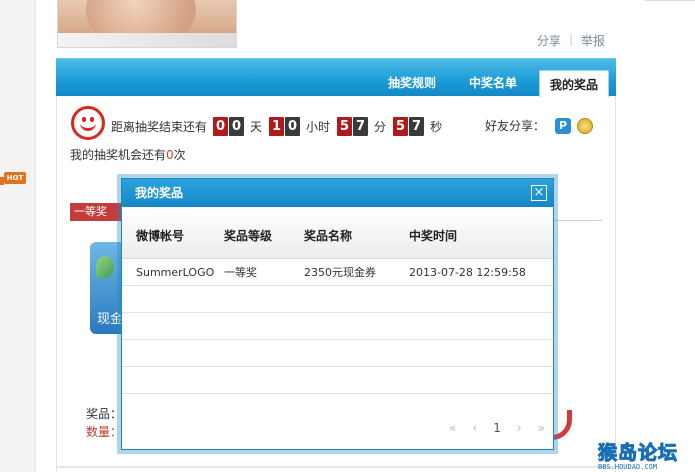 This screenshot has width=695, height=472. What do you see at coordinates (638, 453) in the screenshot?
I see `watermark-title: 猴岛论坛` at bounding box center [638, 453].